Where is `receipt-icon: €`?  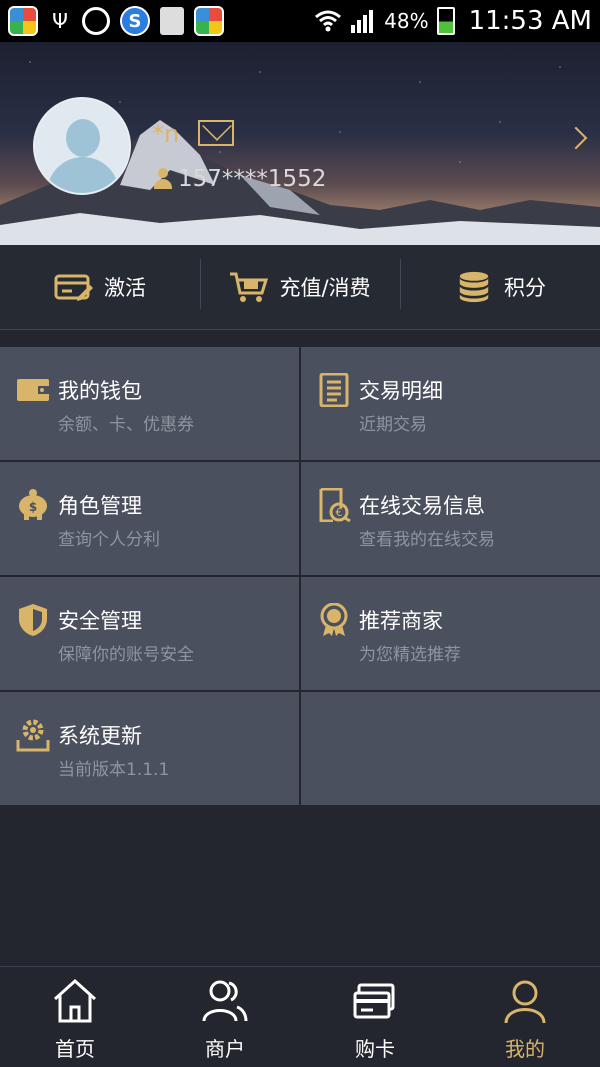
receipt-icon: € is located at coordinates (335, 505).